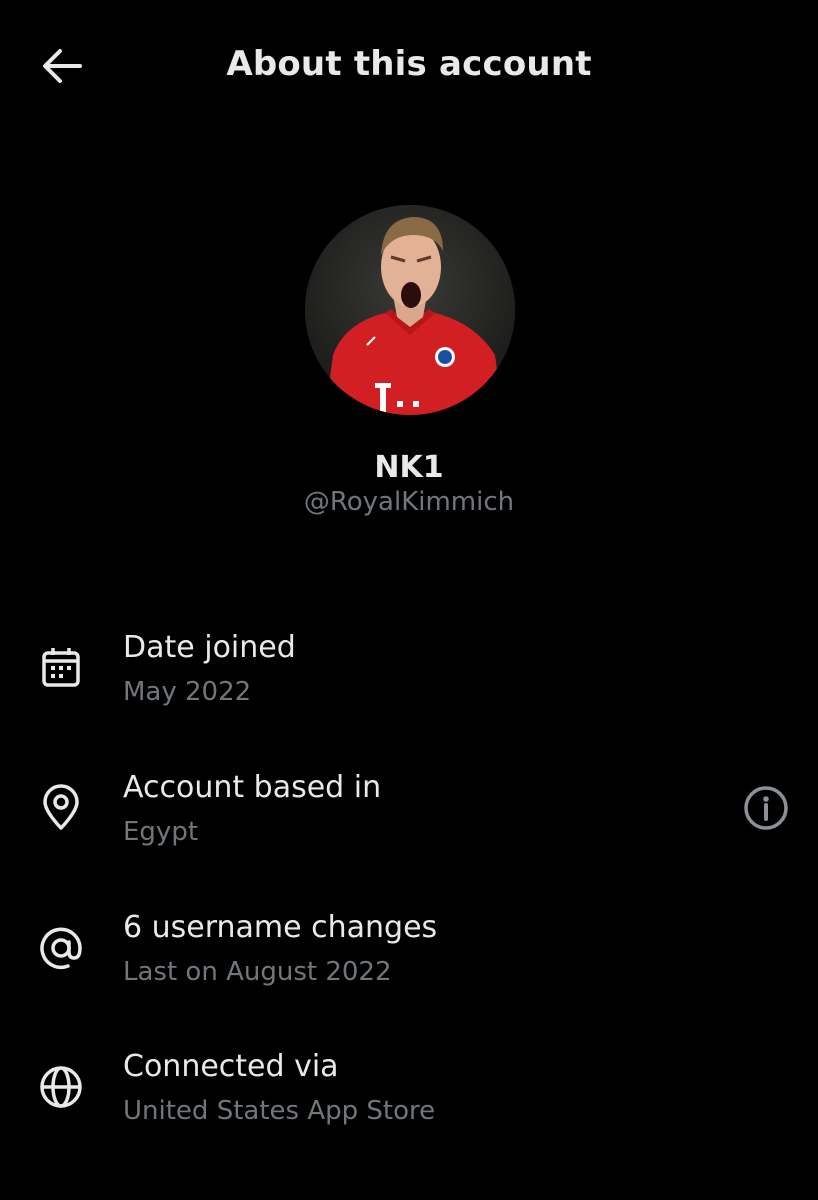  I want to click on connected-via-row: Connected via United States App Store, so click(409, 1094).